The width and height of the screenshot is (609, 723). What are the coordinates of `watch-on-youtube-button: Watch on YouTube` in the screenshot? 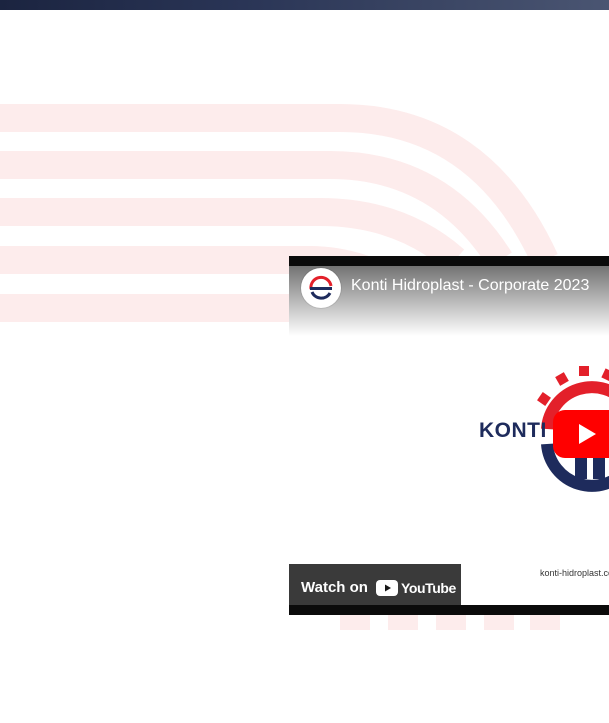 It's located at (375, 587).